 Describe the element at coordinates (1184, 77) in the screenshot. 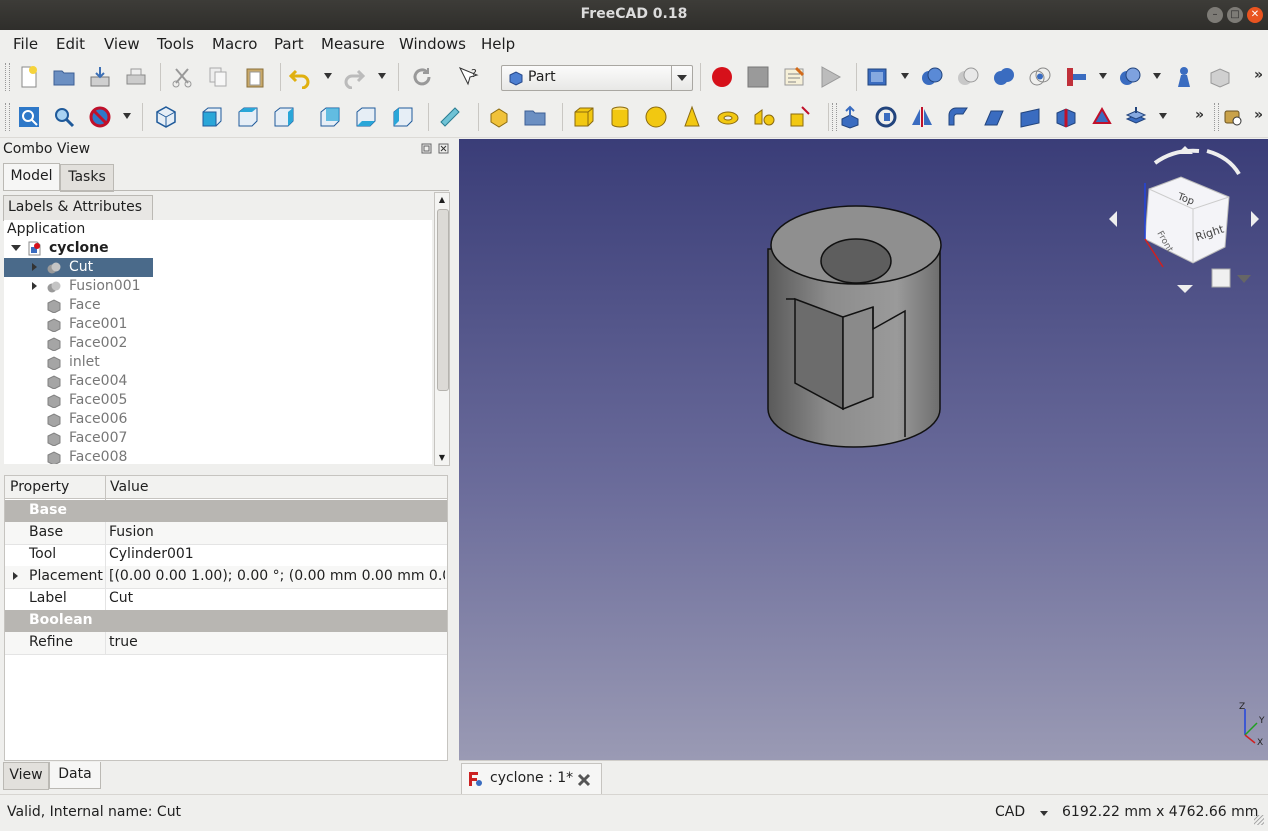

I see `check-geometry-icon` at that location.